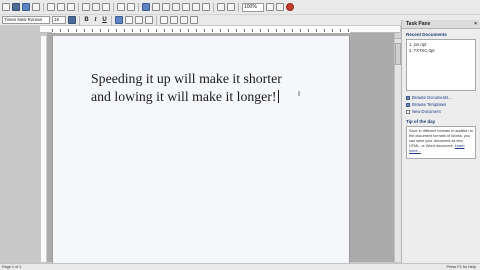 Image resolution: width=480 pixels, height=270 pixels. Describe the element at coordinates (221, 7) in the screenshot. I see `insert-date-icon` at that location.